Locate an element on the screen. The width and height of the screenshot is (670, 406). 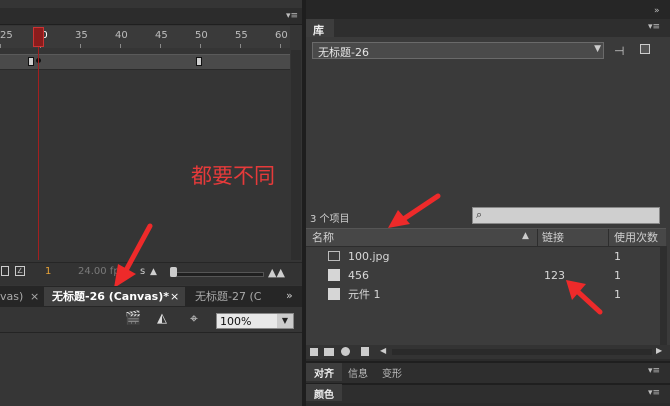
ruler-label-35: 35 is located at coordinates (81, 35).